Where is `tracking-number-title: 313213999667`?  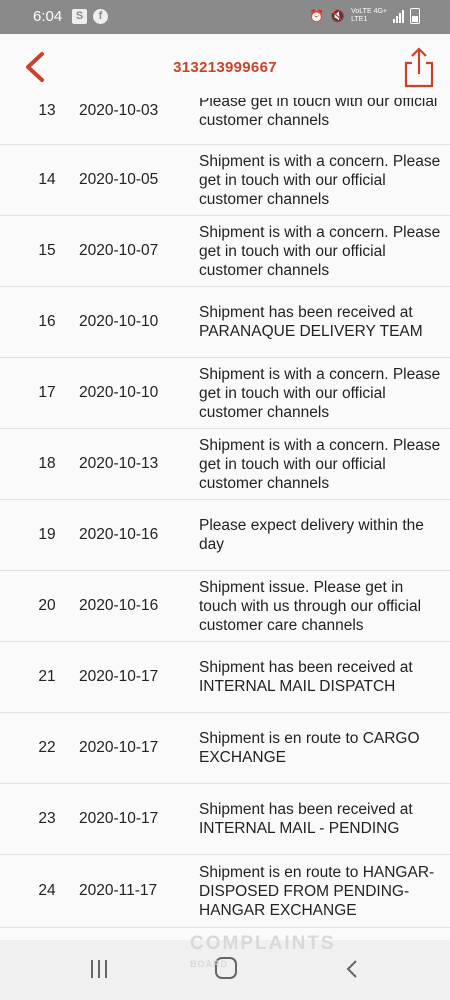 tracking-number-title: 313213999667 is located at coordinates (225, 67).